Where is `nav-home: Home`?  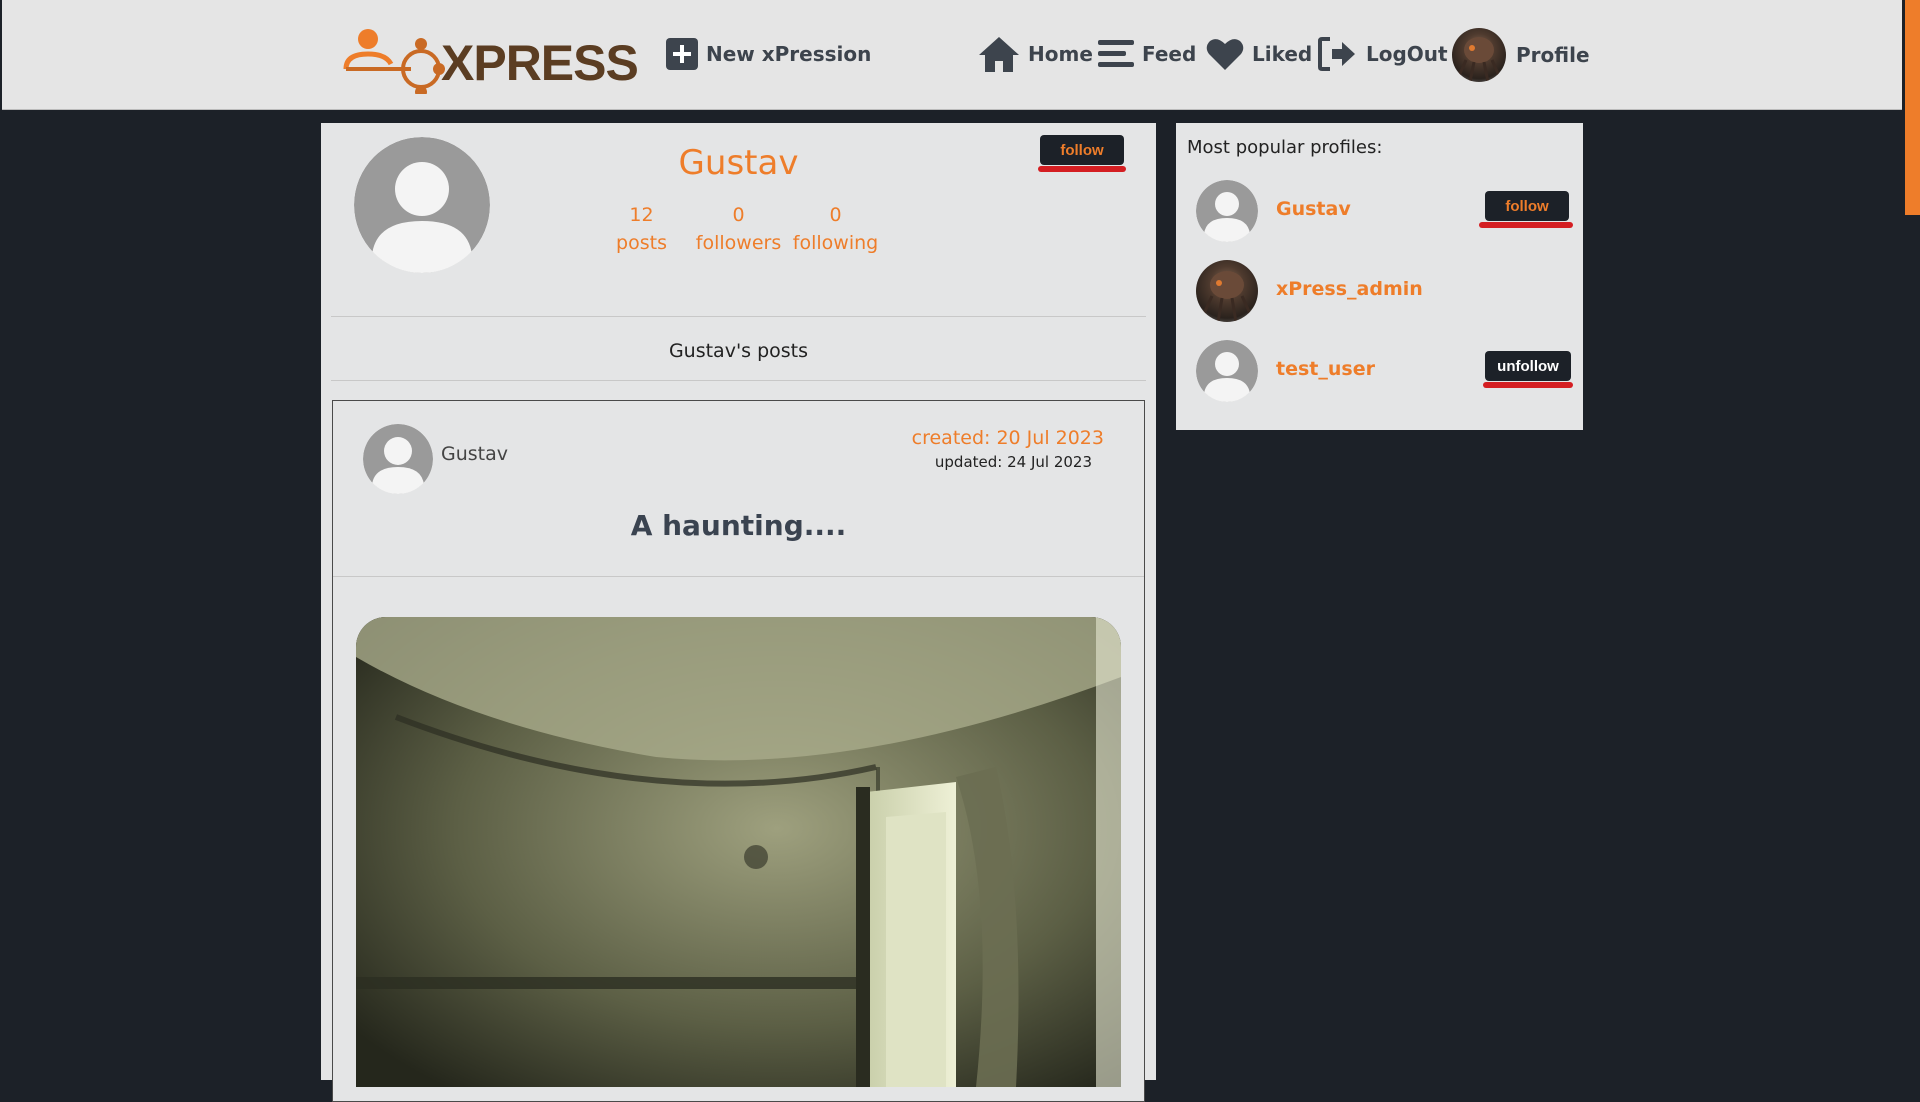
nav-home: Home is located at coordinates (1035, 54).